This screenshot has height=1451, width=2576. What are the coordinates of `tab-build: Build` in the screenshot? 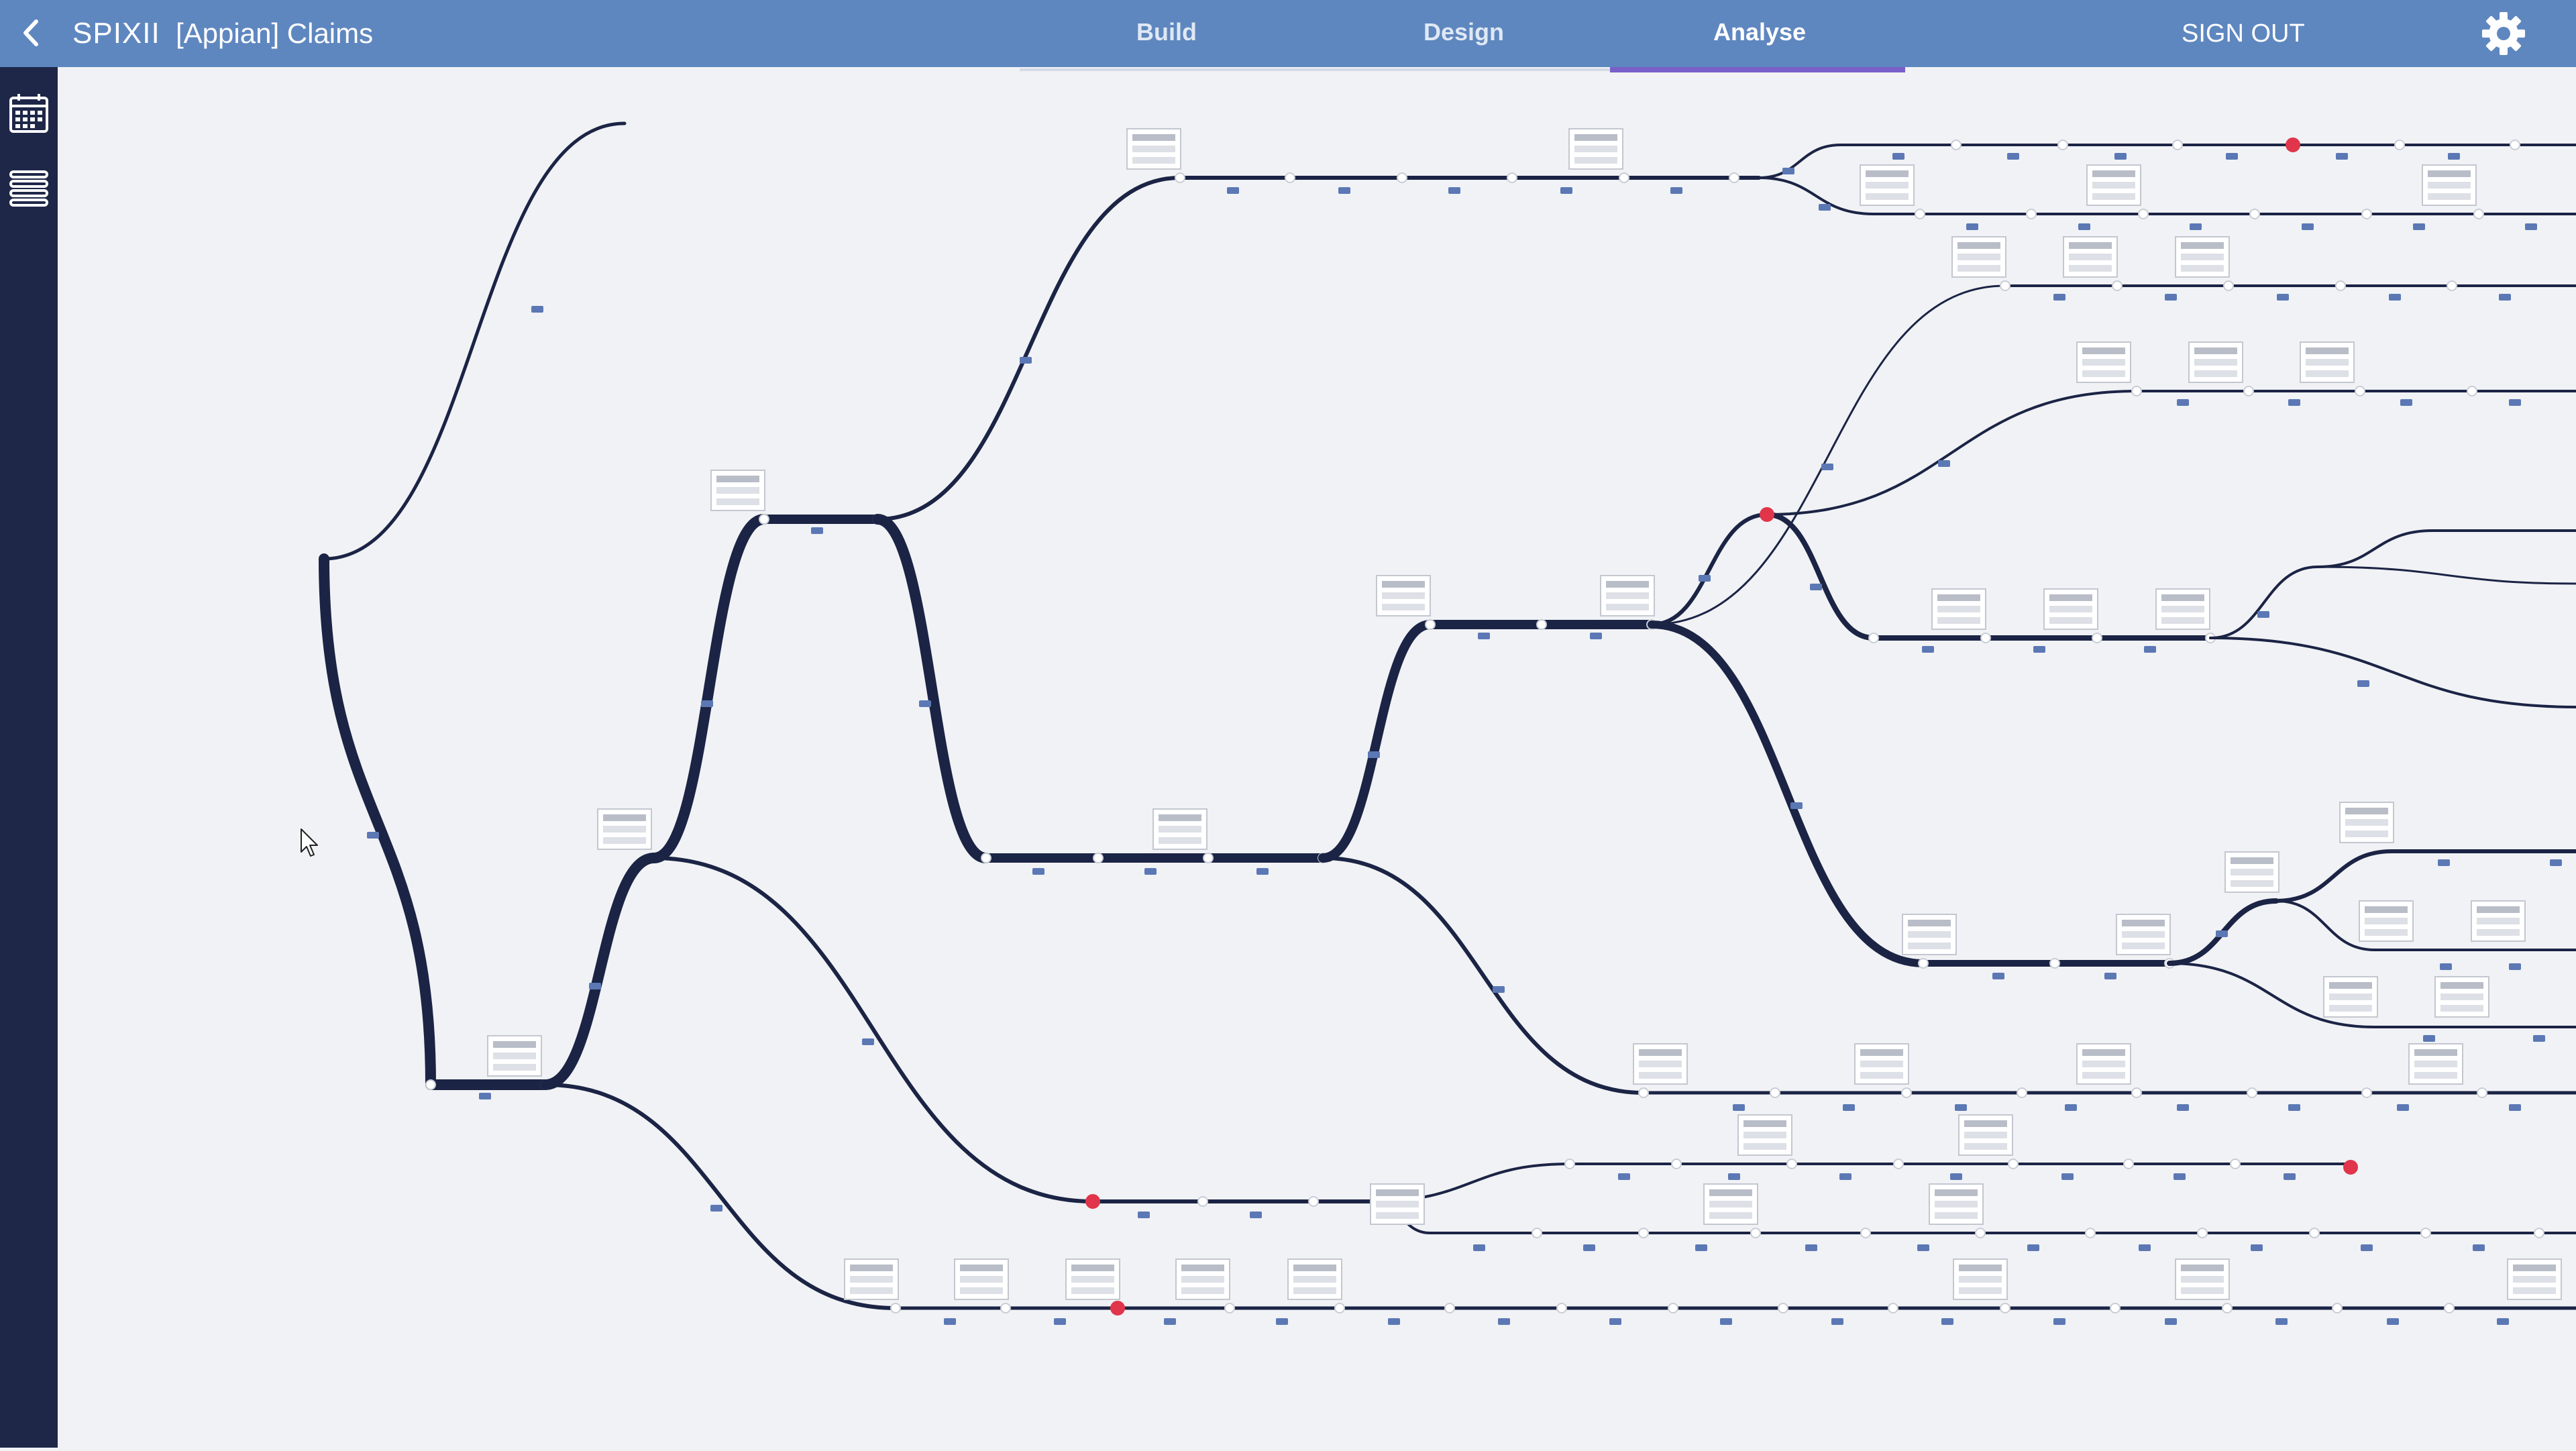 It's located at (1166, 32).